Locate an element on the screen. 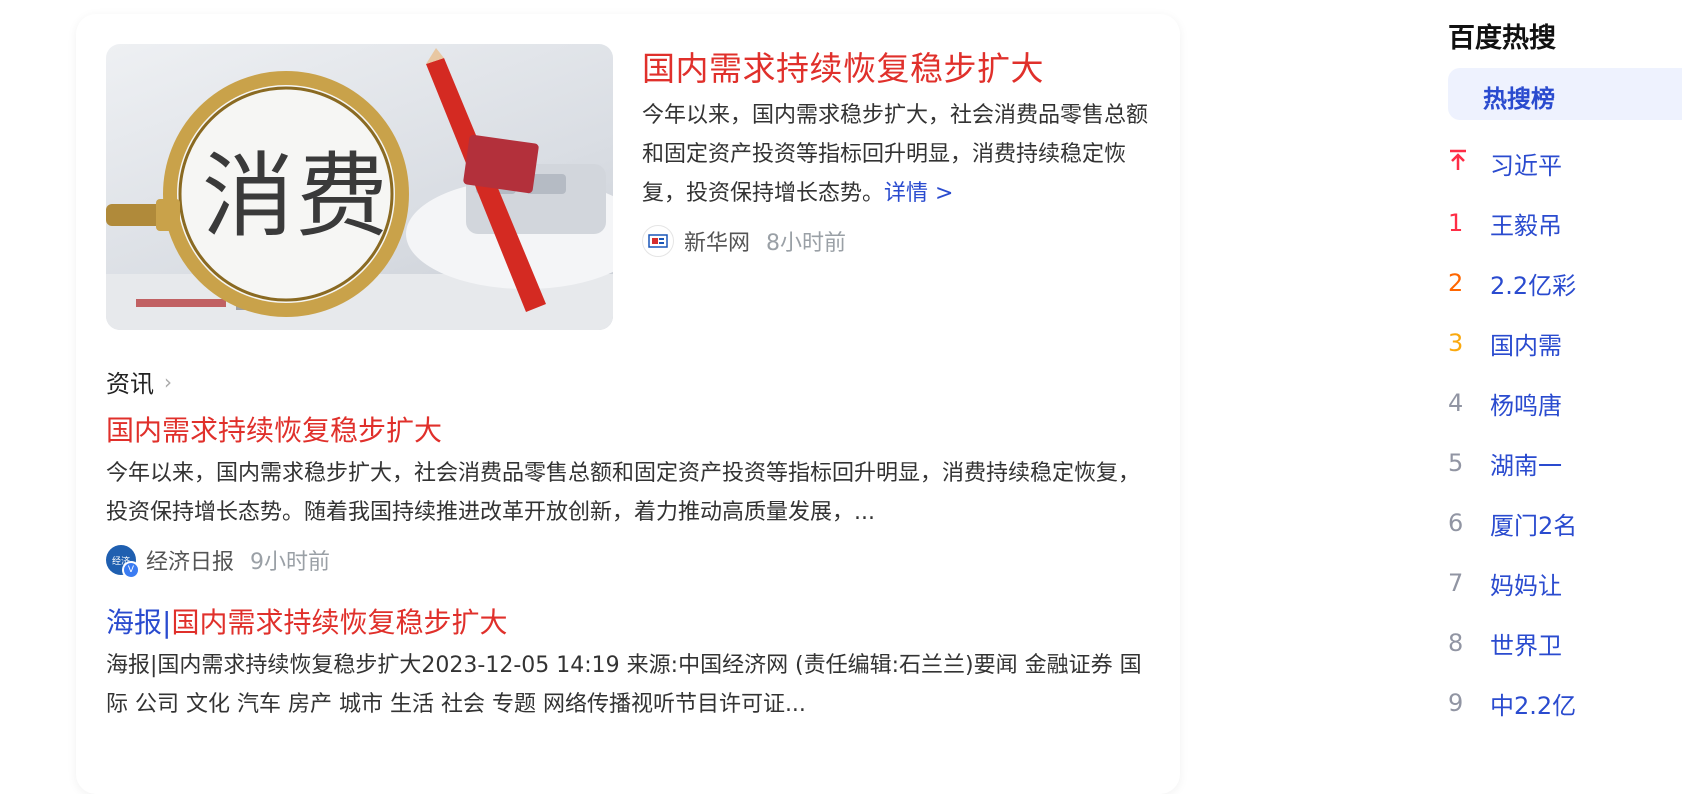 The height and width of the screenshot is (794, 1682). hot-item-text: 中2.2亿 is located at coordinates (1533, 705).